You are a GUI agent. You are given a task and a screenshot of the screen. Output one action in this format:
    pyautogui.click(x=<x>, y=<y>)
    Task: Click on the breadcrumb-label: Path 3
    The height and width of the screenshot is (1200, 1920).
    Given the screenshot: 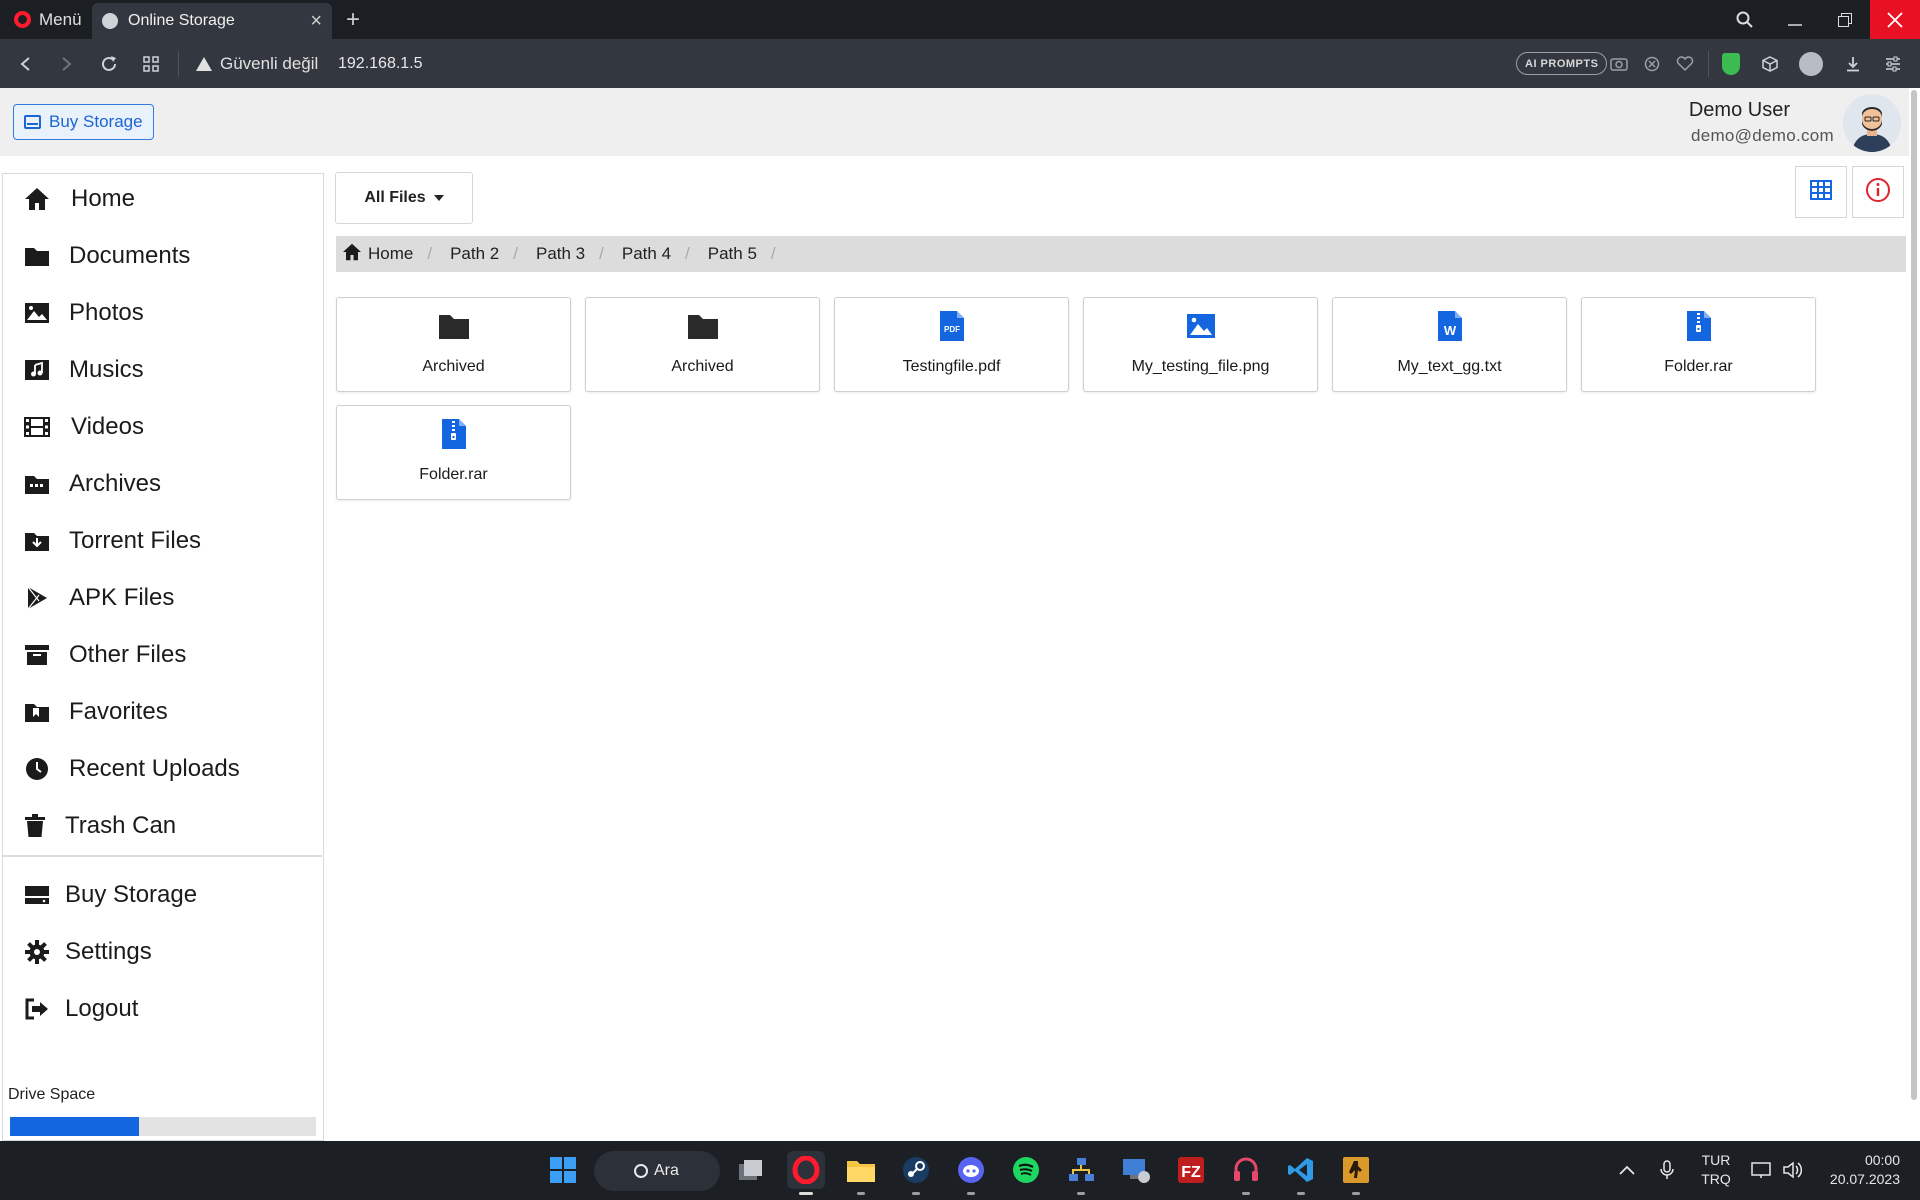 What is the action you would take?
    pyautogui.click(x=560, y=253)
    